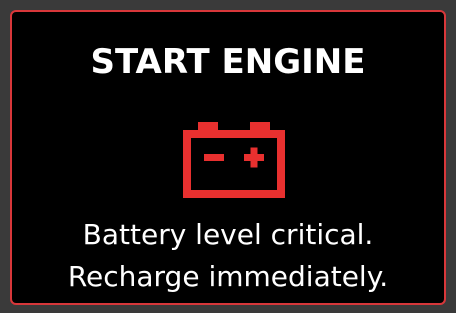 The width and height of the screenshot is (456, 313). What do you see at coordinates (228, 276) in the screenshot?
I see `warning-message-line2: Recharge immediately.` at bounding box center [228, 276].